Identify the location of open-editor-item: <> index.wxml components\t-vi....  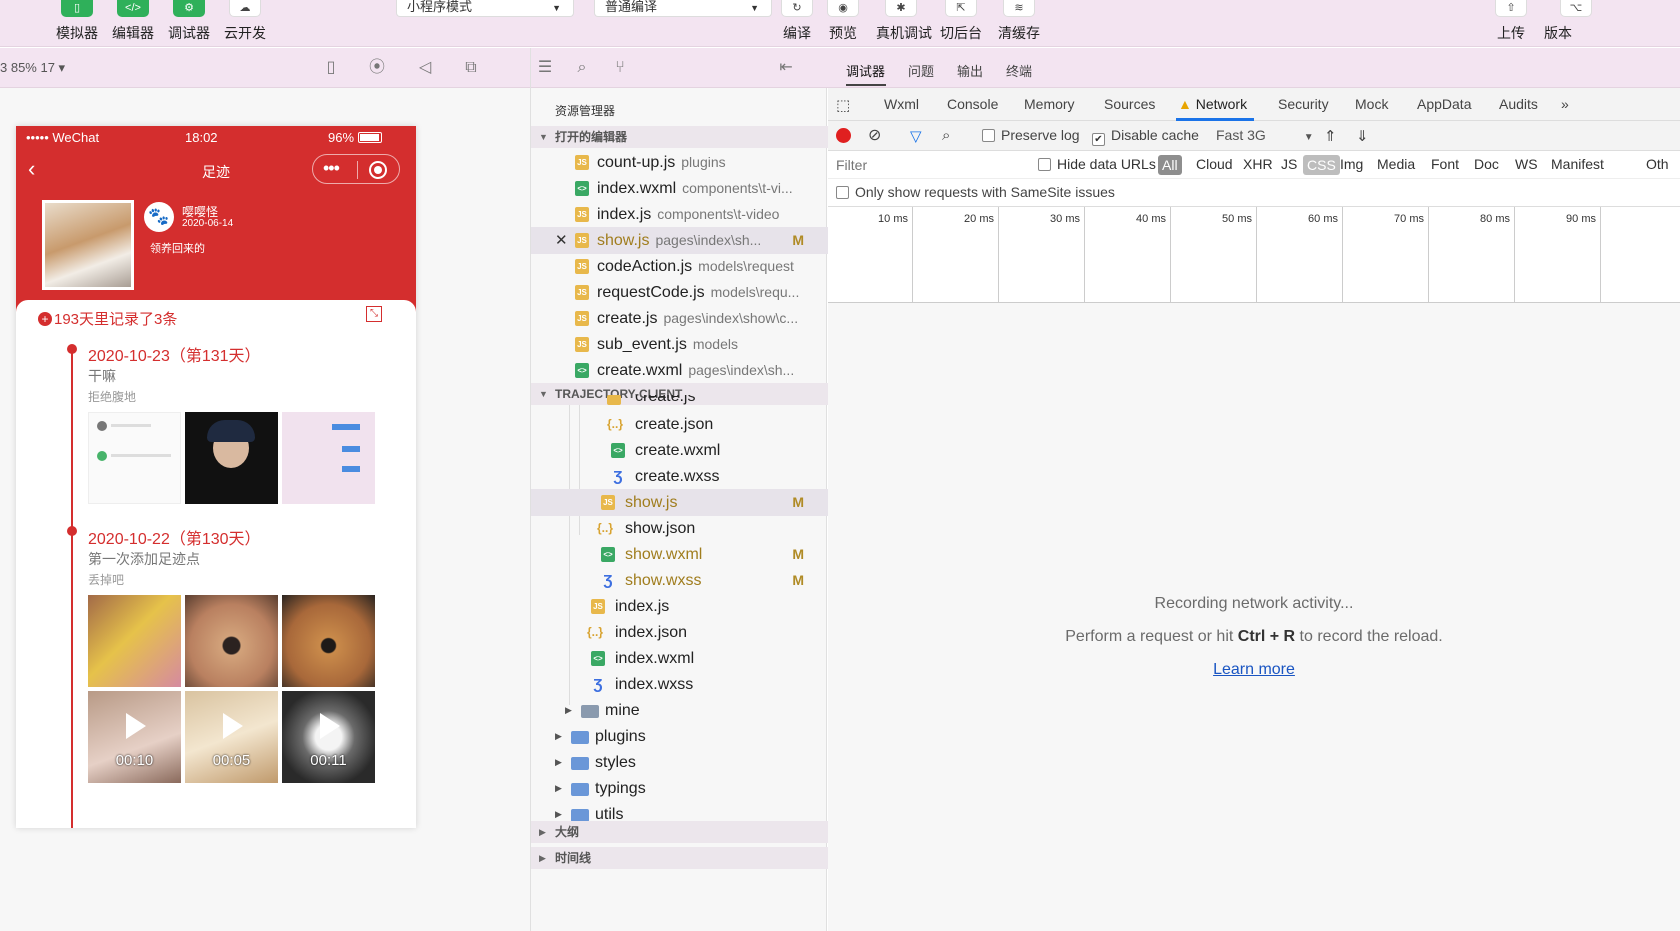
(679, 188).